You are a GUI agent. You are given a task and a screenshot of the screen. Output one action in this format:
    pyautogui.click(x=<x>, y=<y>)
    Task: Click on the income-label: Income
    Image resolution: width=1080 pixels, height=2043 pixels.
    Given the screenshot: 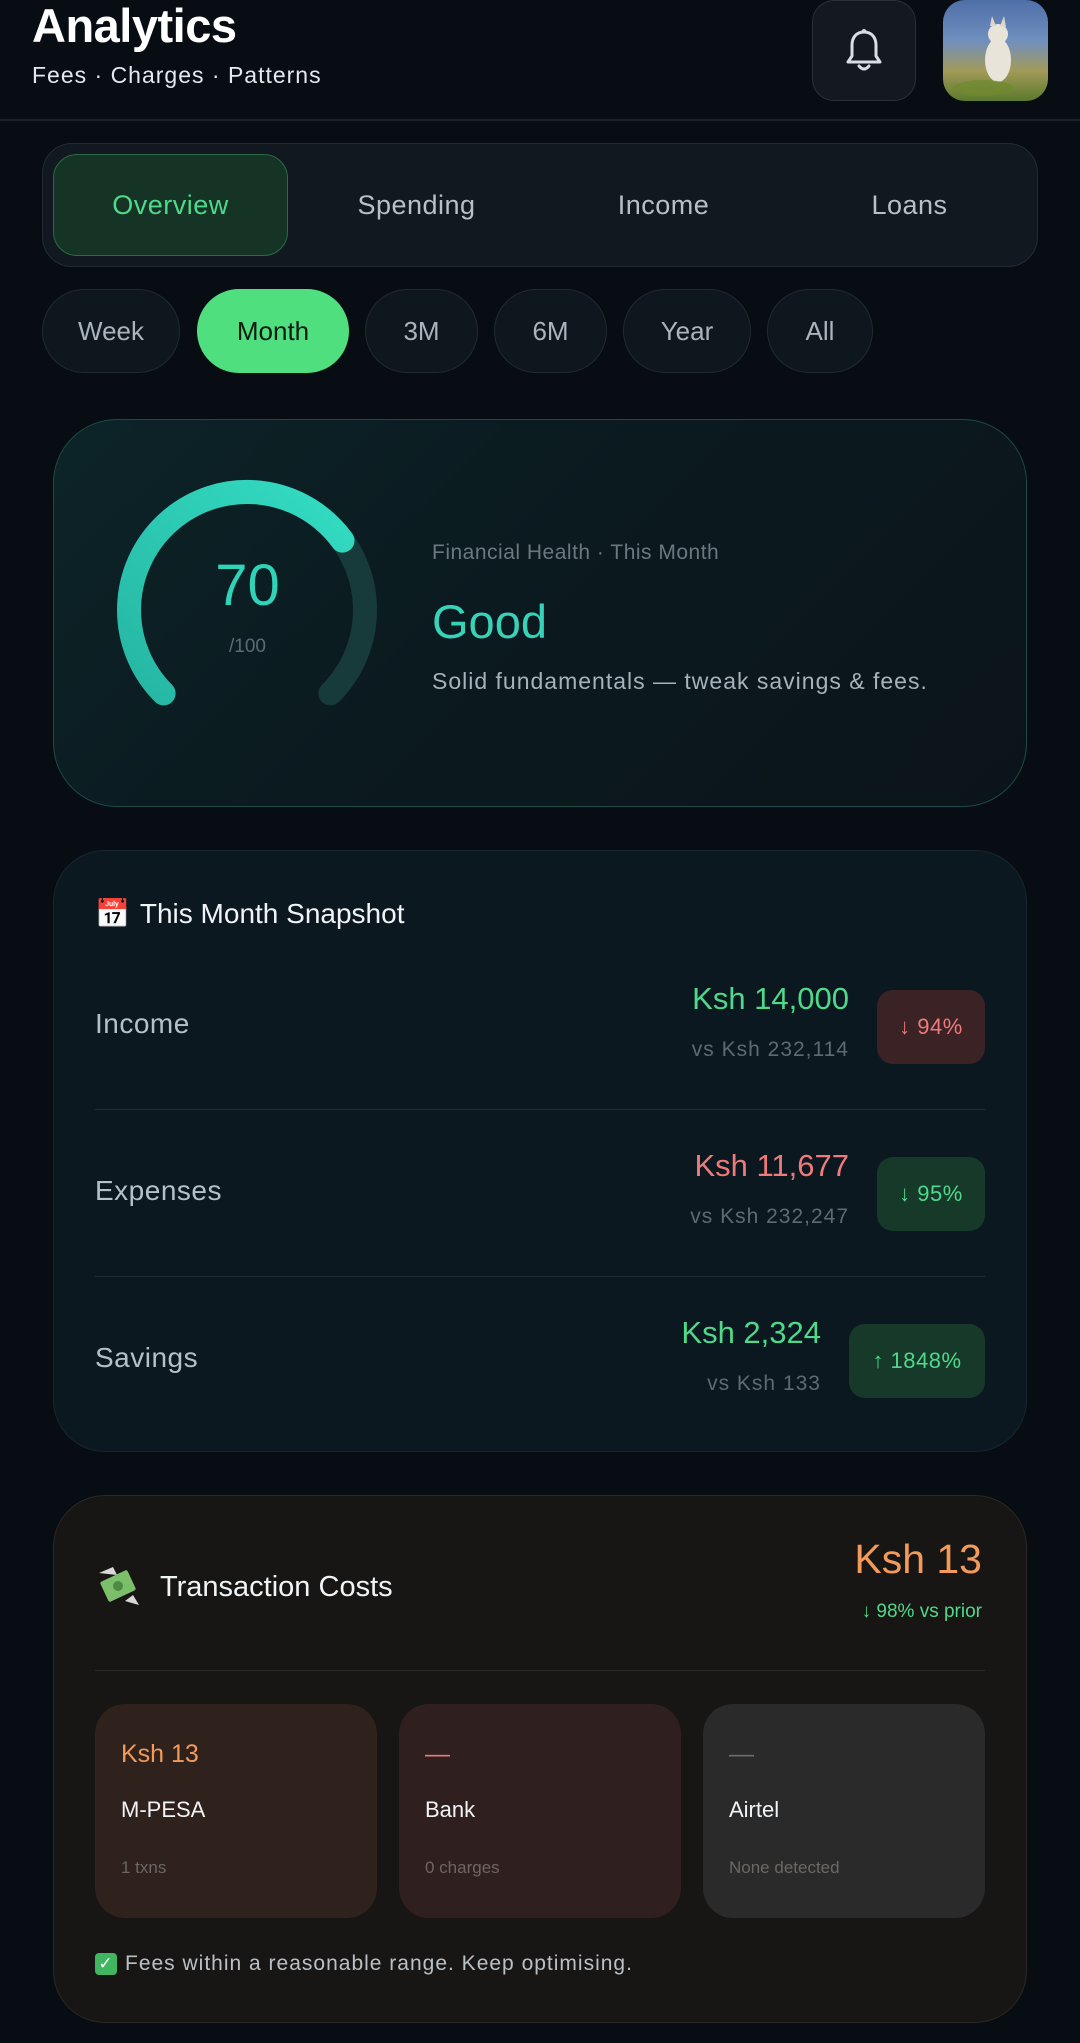 What is the action you would take?
    pyautogui.click(x=142, y=1023)
    